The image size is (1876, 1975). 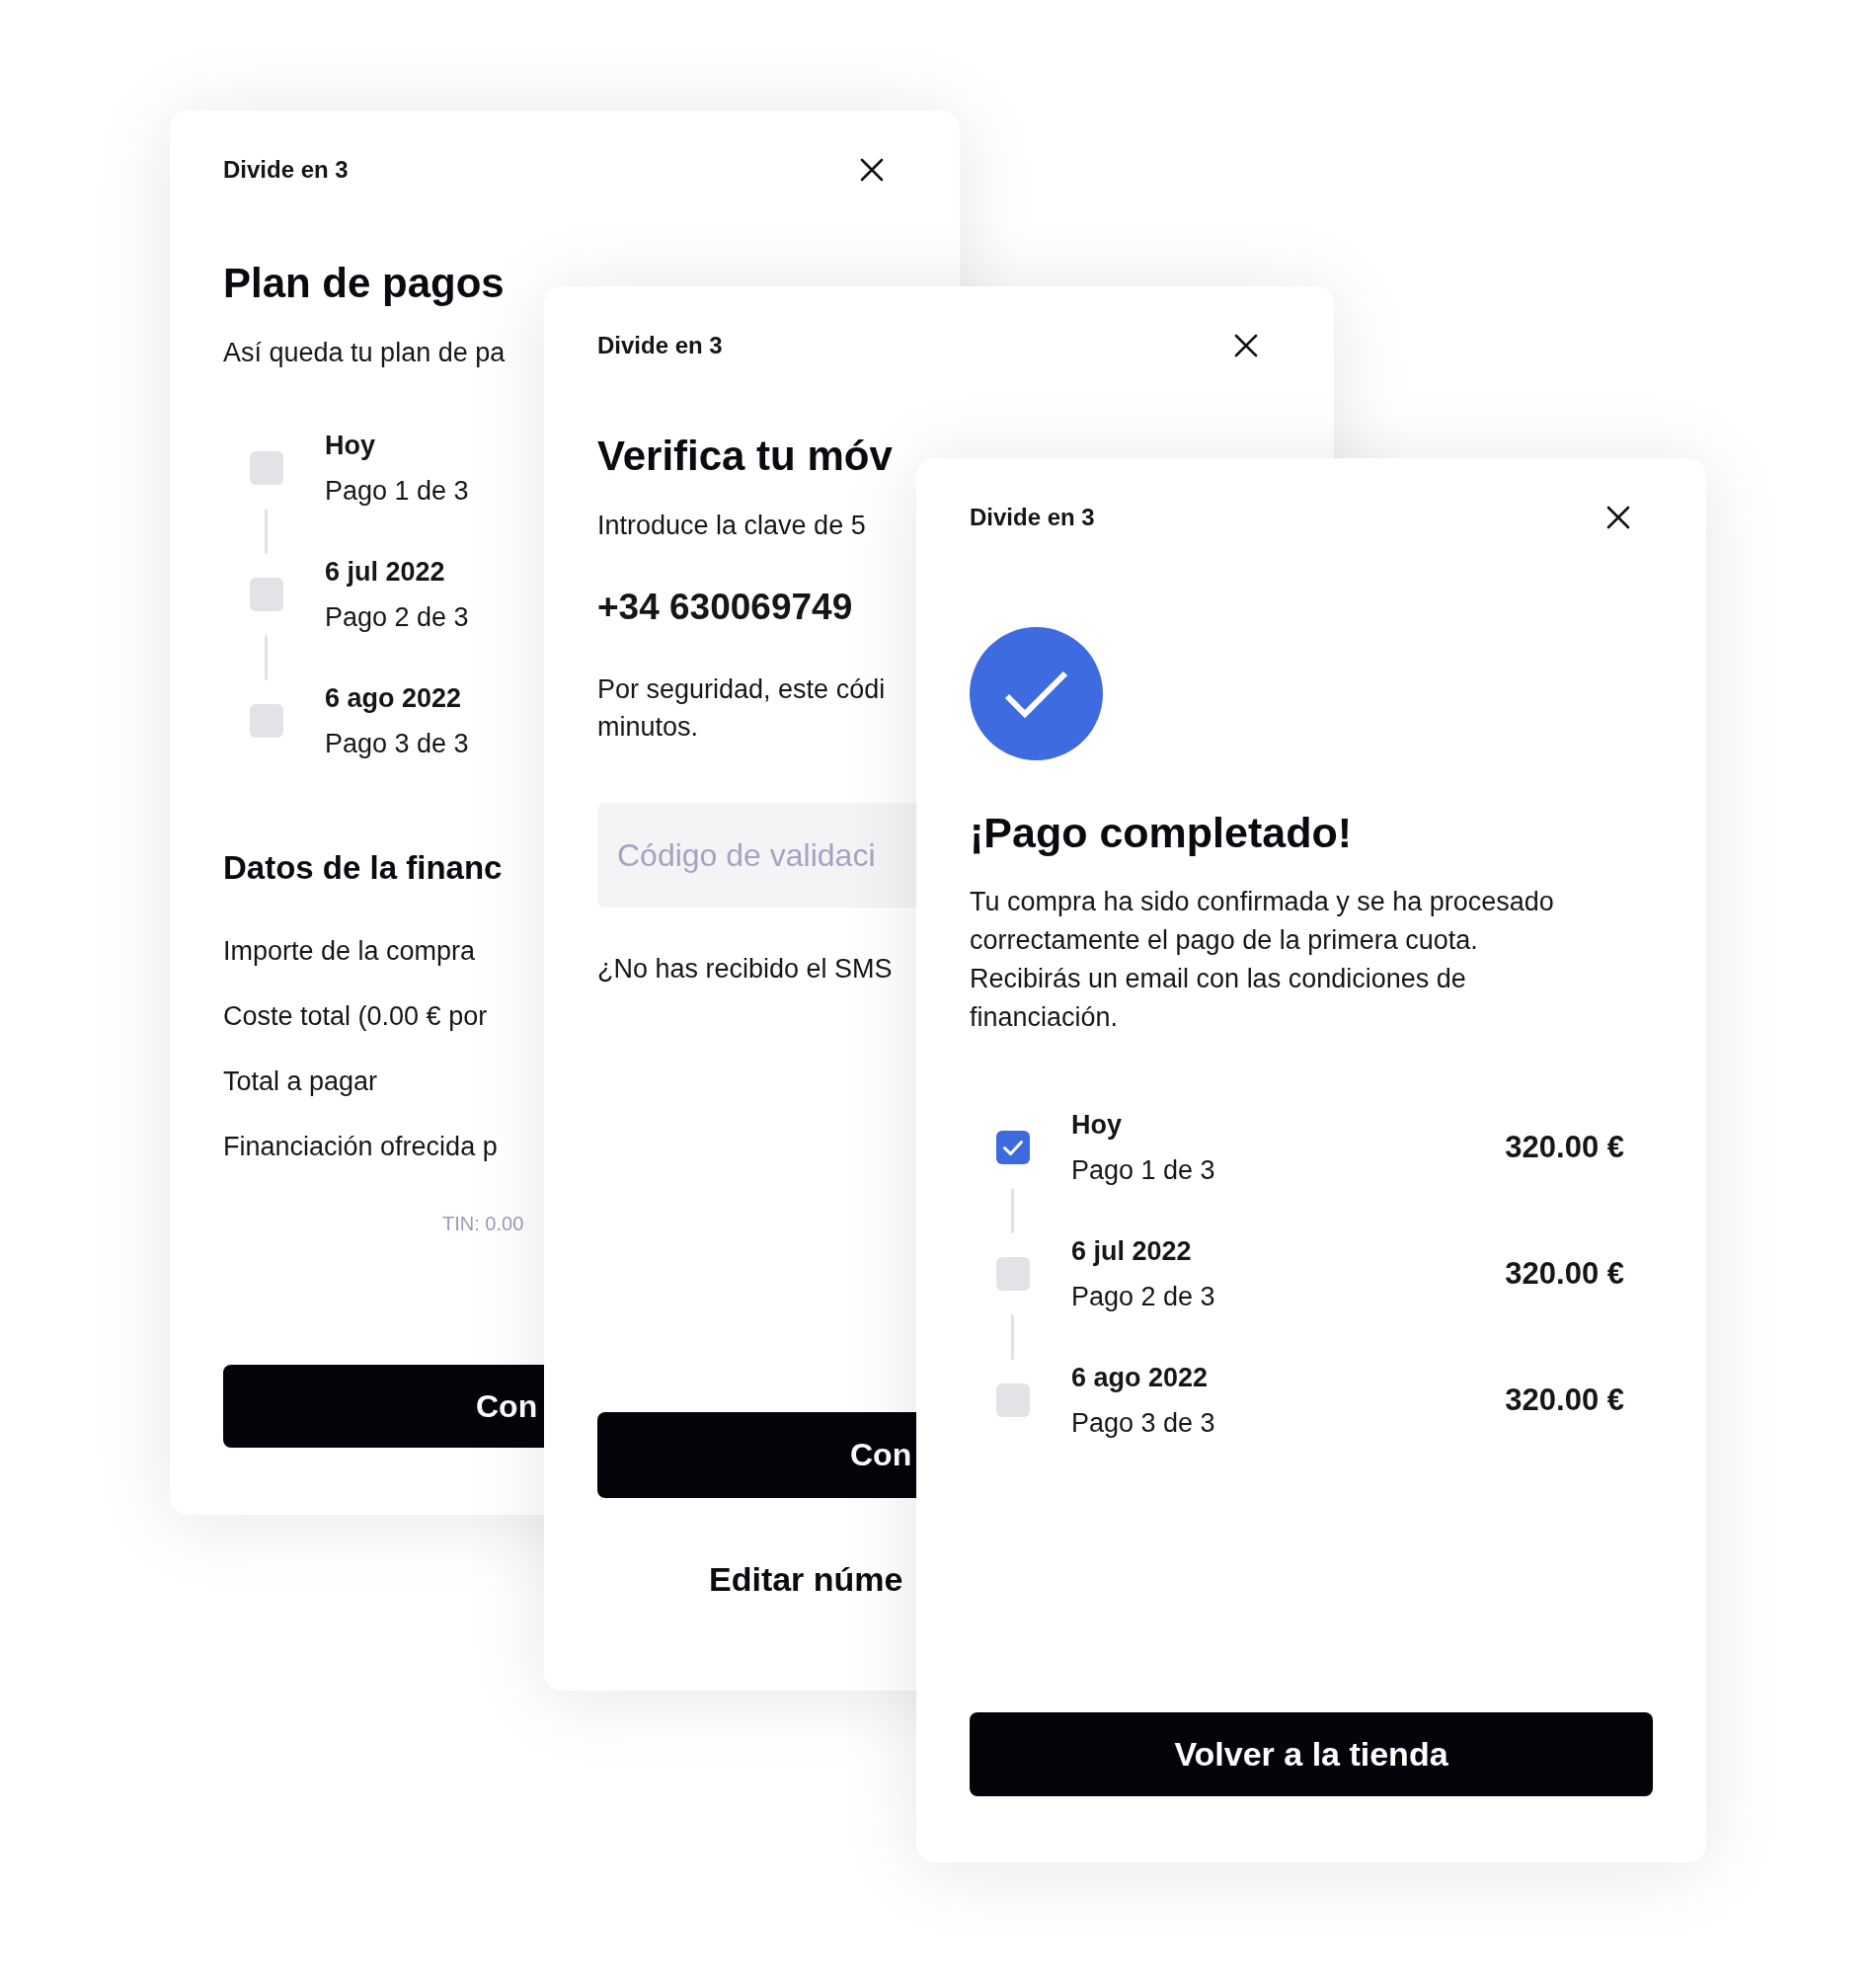 I want to click on confirmation-message: Tu compra ha sido confirmada y se ha procesado correctamente el pago de la primera cuota. Recibirás un email con las condiciones de financiación., so click(x=1262, y=960).